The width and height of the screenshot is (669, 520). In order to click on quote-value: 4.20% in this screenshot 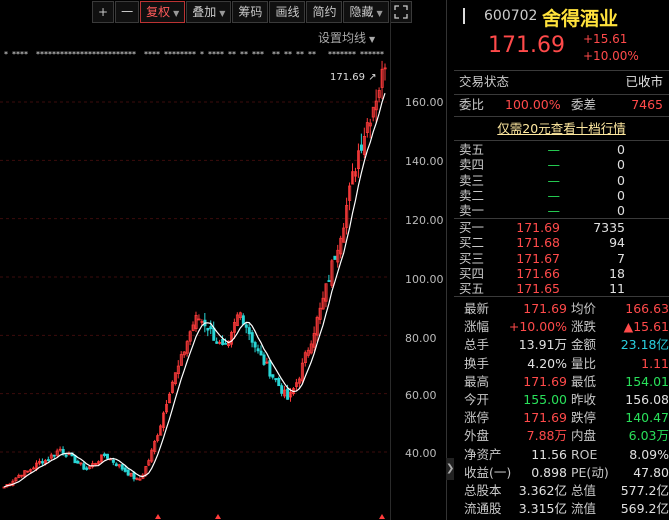, I will do `click(547, 363)`.